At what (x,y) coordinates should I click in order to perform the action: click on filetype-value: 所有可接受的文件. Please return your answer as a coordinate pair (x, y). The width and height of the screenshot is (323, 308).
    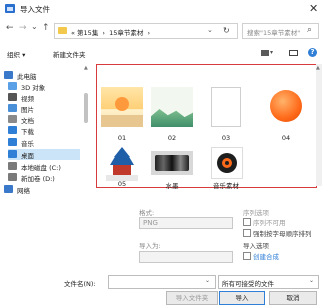
    Looking at the image, I should click on (248, 284).